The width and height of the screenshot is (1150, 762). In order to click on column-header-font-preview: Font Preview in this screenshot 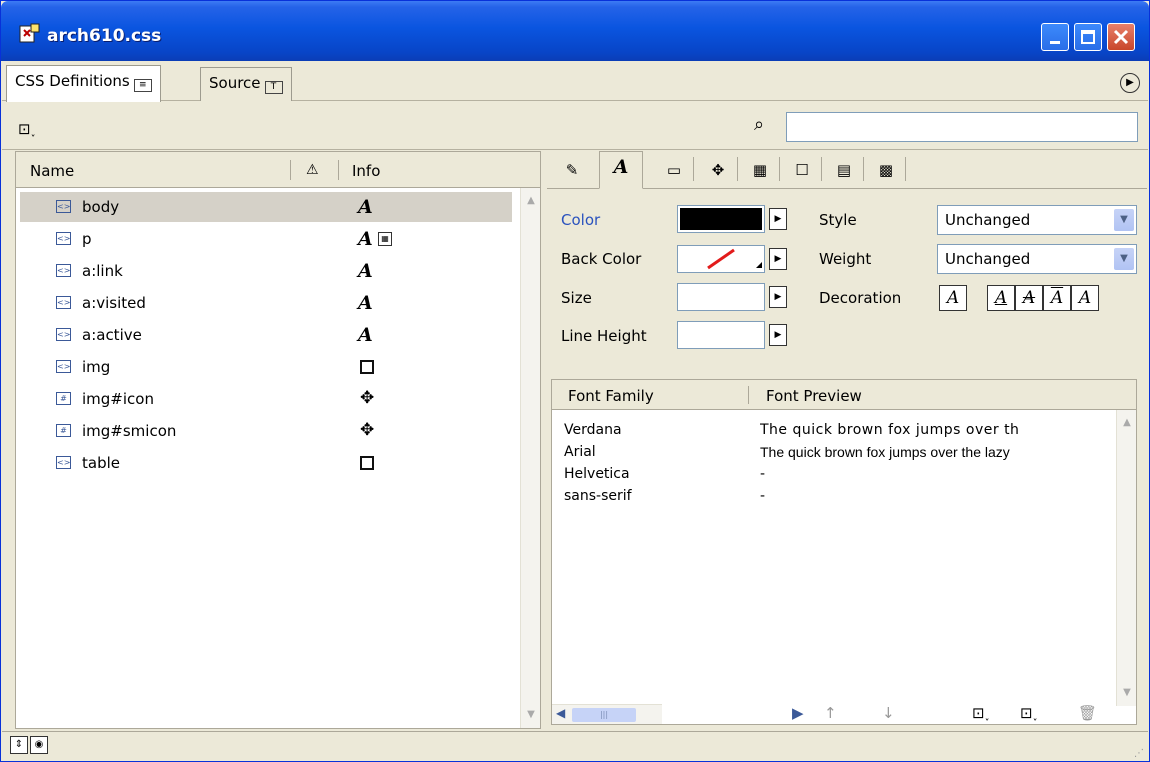, I will do `click(814, 396)`.